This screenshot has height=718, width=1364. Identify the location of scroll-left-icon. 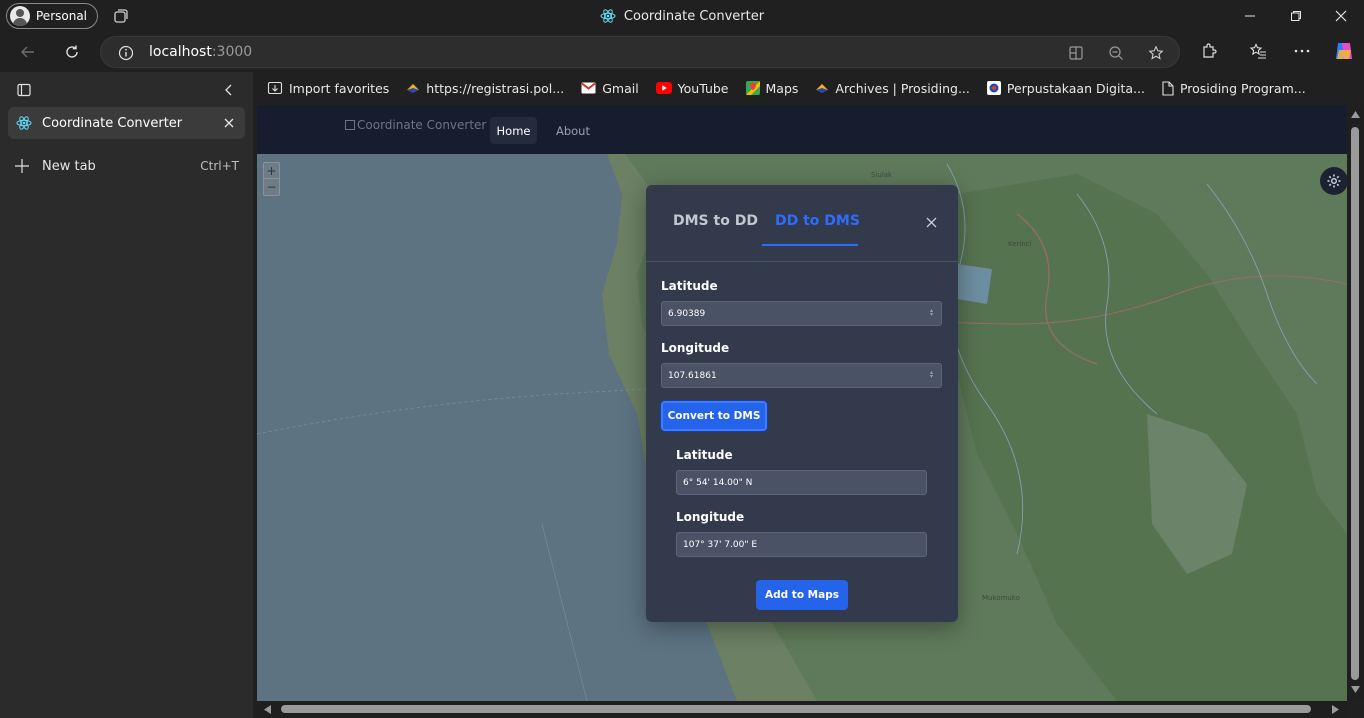
(267, 709).